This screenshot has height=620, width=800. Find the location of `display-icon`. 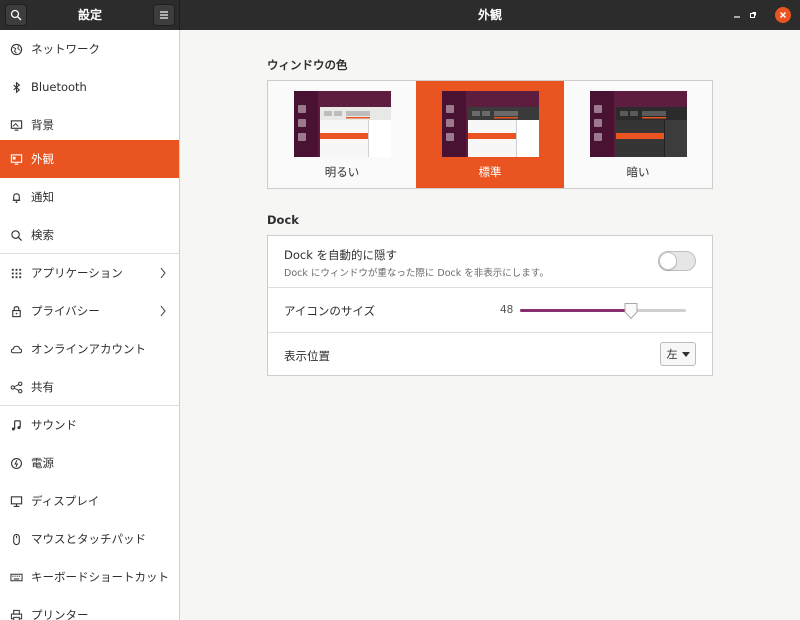

display-icon is located at coordinates (16, 501).